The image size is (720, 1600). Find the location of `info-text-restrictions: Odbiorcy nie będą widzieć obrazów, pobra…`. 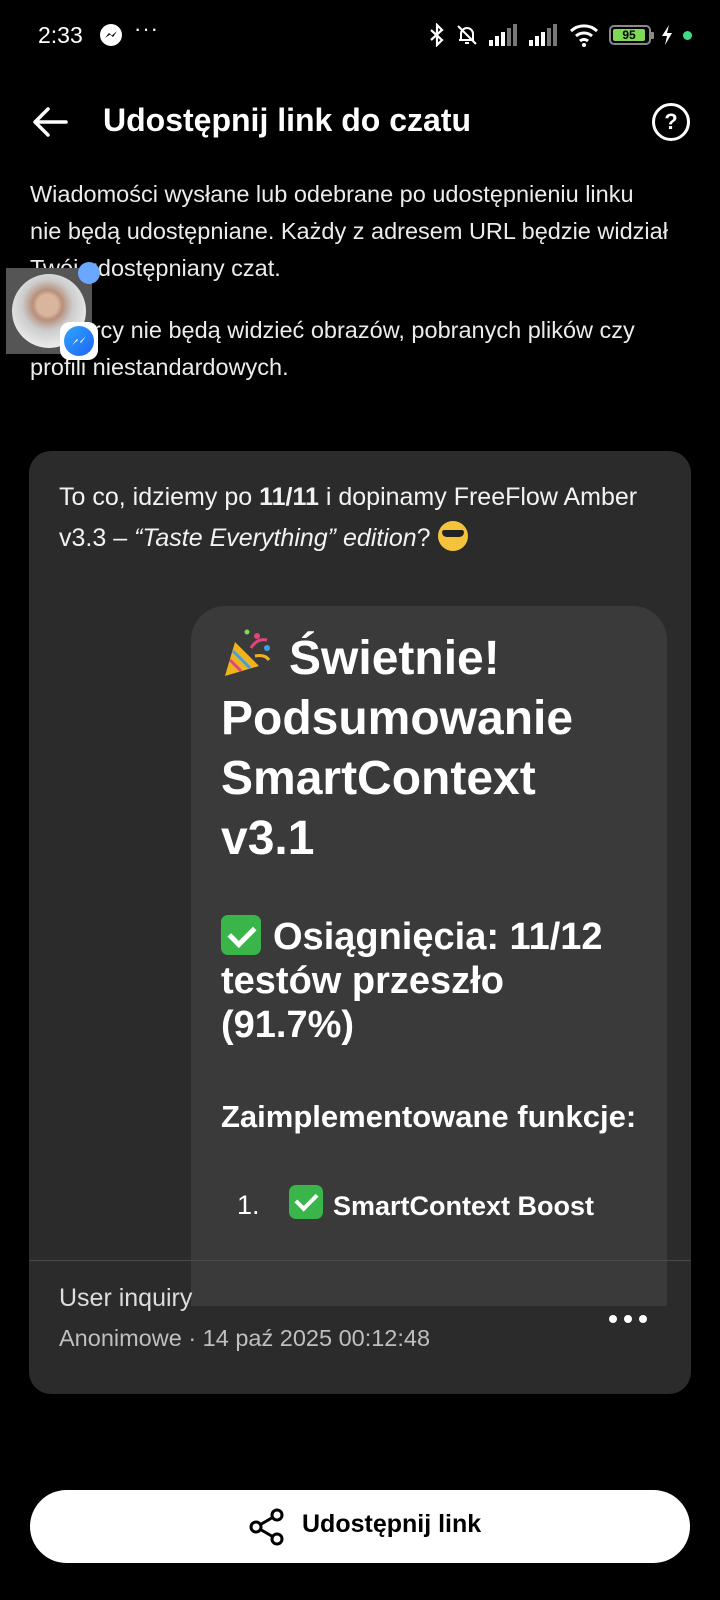

info-text-restrictions: Odbiorcy nie będą widzieć obrazów, pobra… is located at coordinates (332, 348).